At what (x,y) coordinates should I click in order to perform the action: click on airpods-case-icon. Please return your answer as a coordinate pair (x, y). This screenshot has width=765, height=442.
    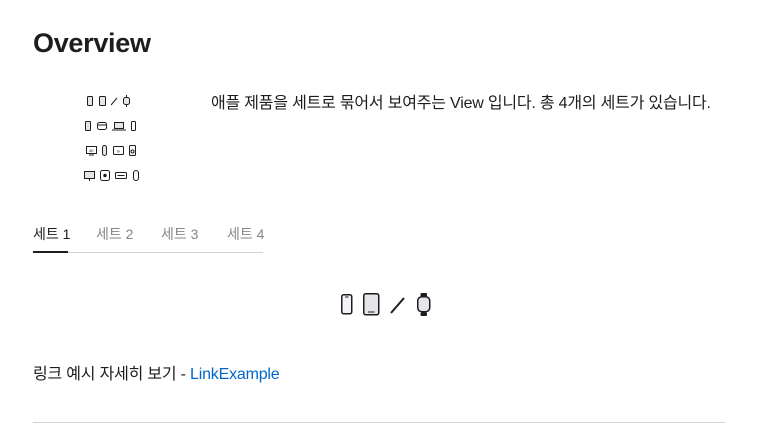
    Looking at the image, I should click on (102, 126).